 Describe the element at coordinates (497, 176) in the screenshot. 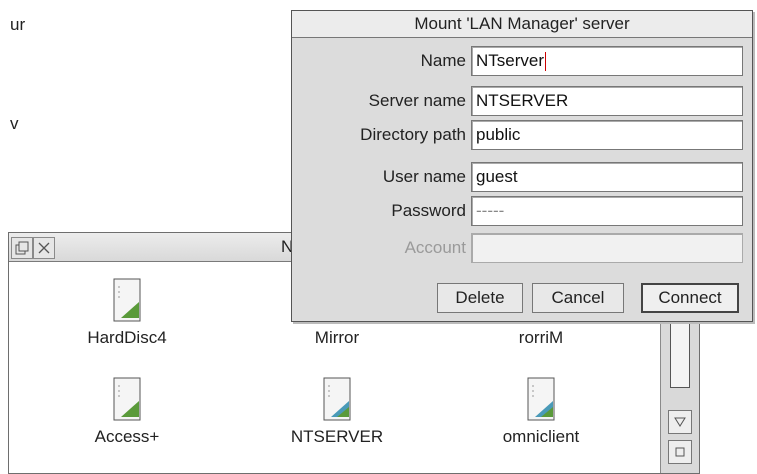

I see `user-name-value: guest` at that location.